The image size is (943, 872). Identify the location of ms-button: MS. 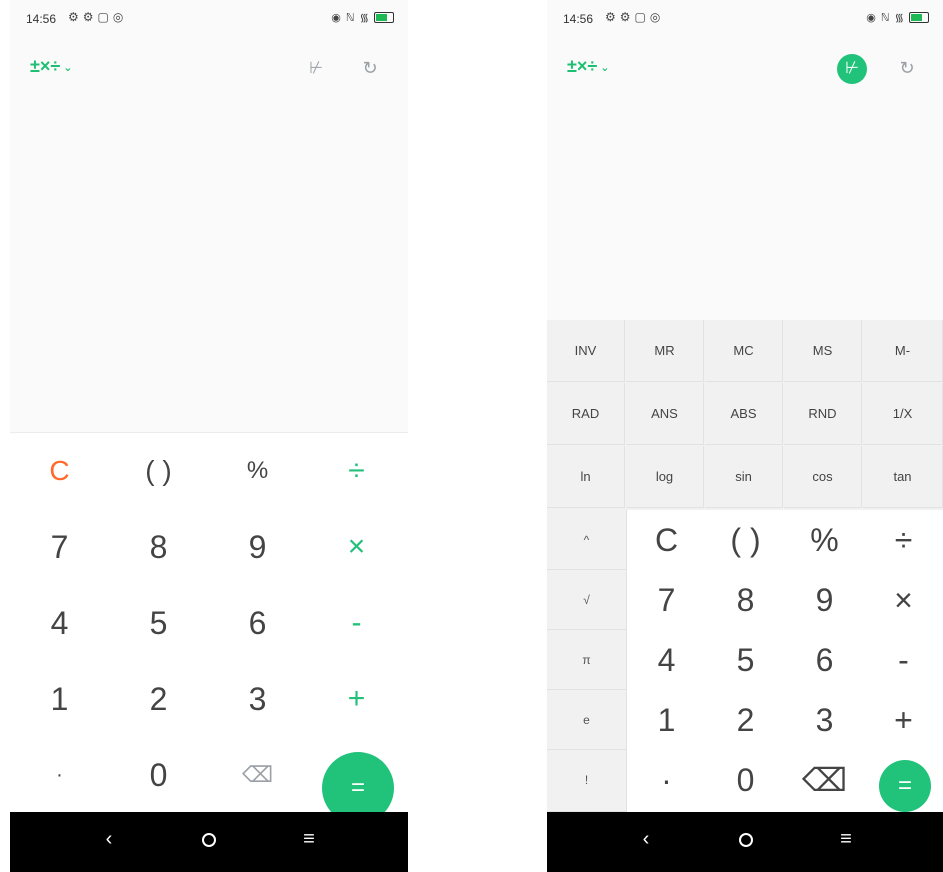
(823, 351).